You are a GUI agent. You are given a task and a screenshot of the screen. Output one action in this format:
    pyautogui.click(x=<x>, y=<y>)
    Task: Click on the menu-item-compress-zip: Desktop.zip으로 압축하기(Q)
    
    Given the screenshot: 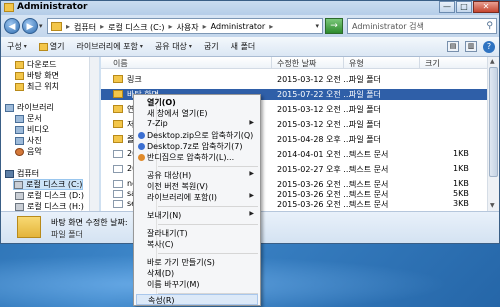 What is the action you would take?
    pyautogui.click(x=197, y=135)
    